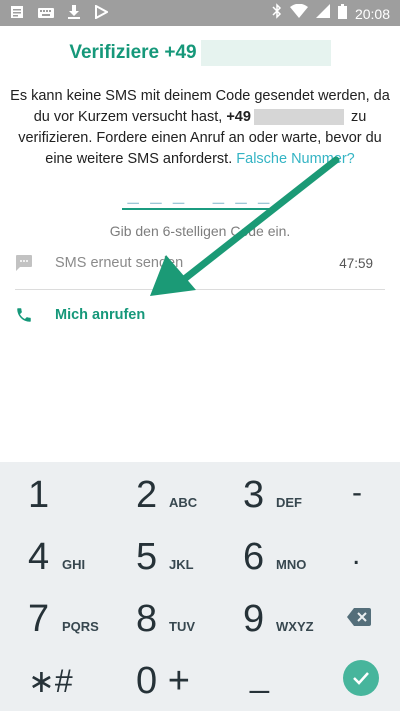 The height and width of the screenshot is (711, 400). I want to click on done-button-circle, so click(361, 678).